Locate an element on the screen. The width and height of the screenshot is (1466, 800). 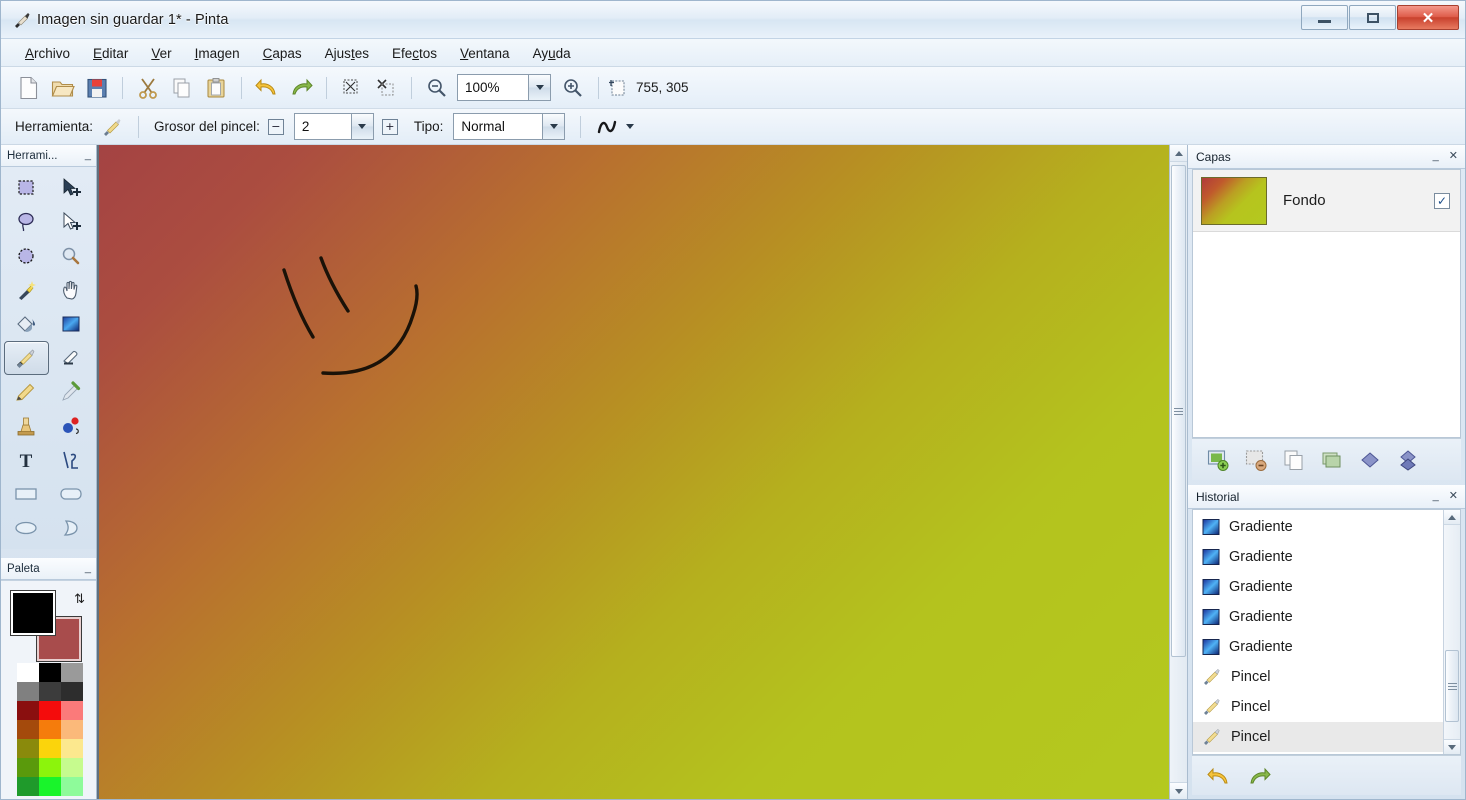
canvas-vertical-scrollbar is located at coordinates (1178, 472).